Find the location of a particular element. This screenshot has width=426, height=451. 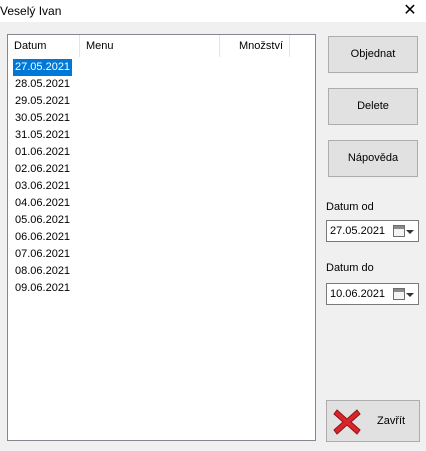

column-header-mnozstvi: Množství is located at coordinates (255, 46).